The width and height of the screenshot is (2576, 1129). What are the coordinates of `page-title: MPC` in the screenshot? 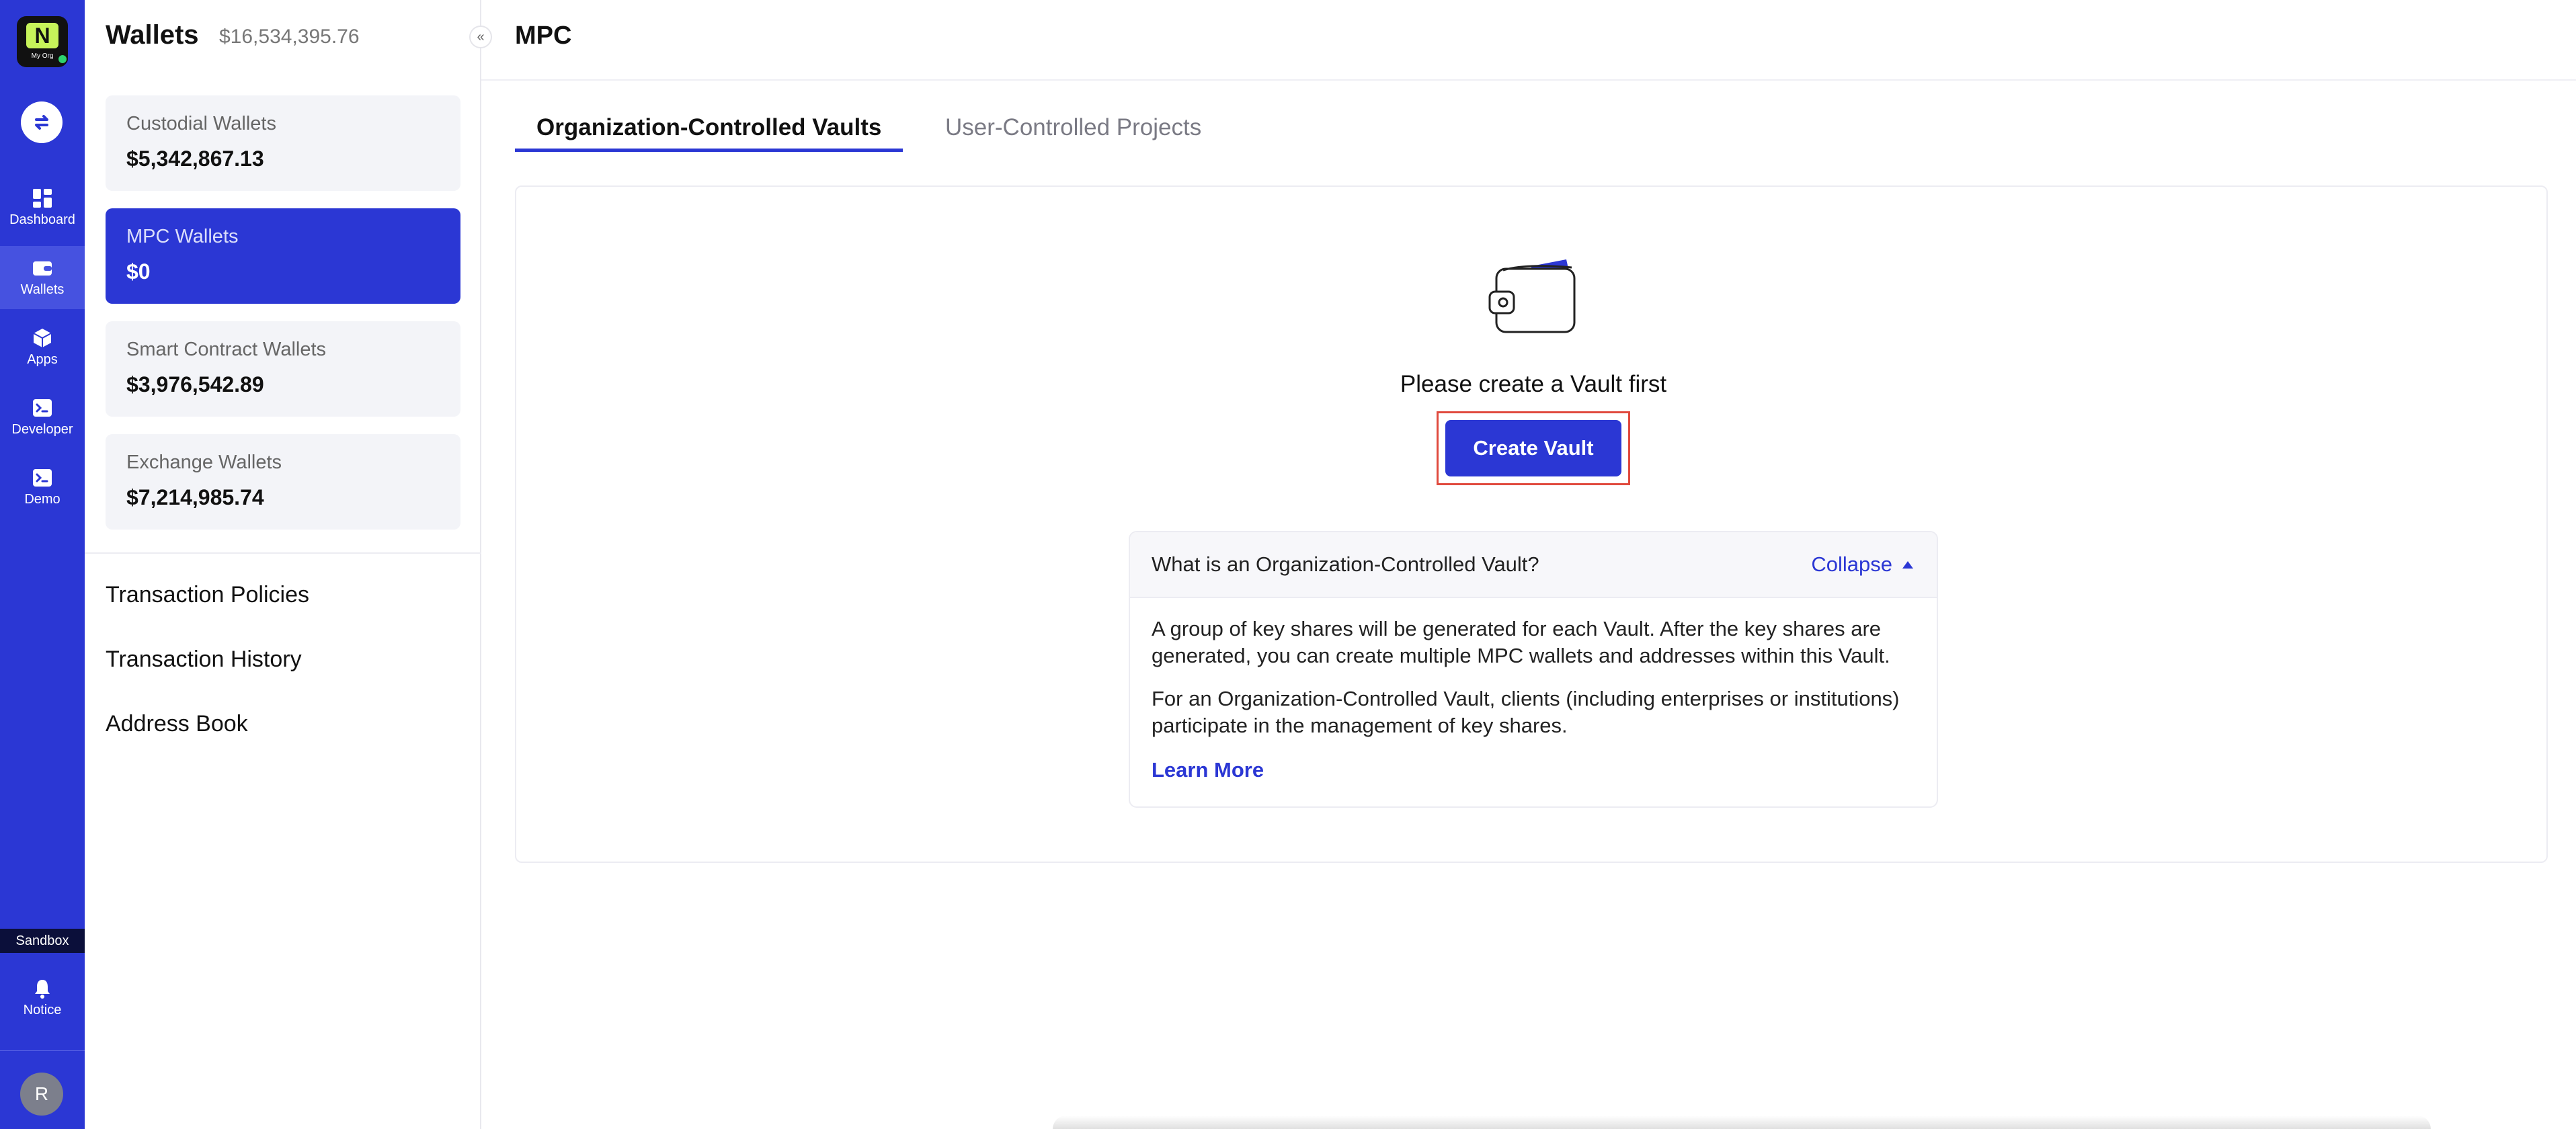 It's located at (543, 36).